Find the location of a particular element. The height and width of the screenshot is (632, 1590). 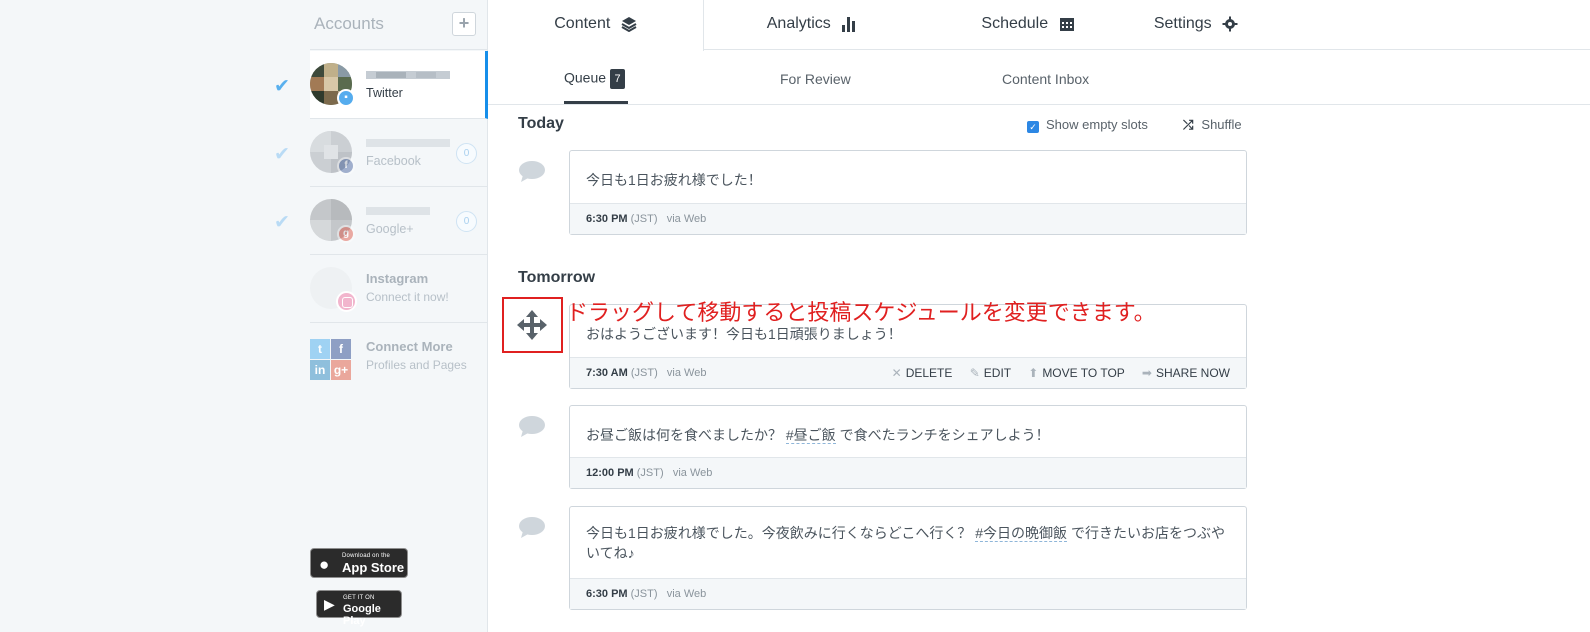

calendar-icon is located at coordinates (1066, 24).